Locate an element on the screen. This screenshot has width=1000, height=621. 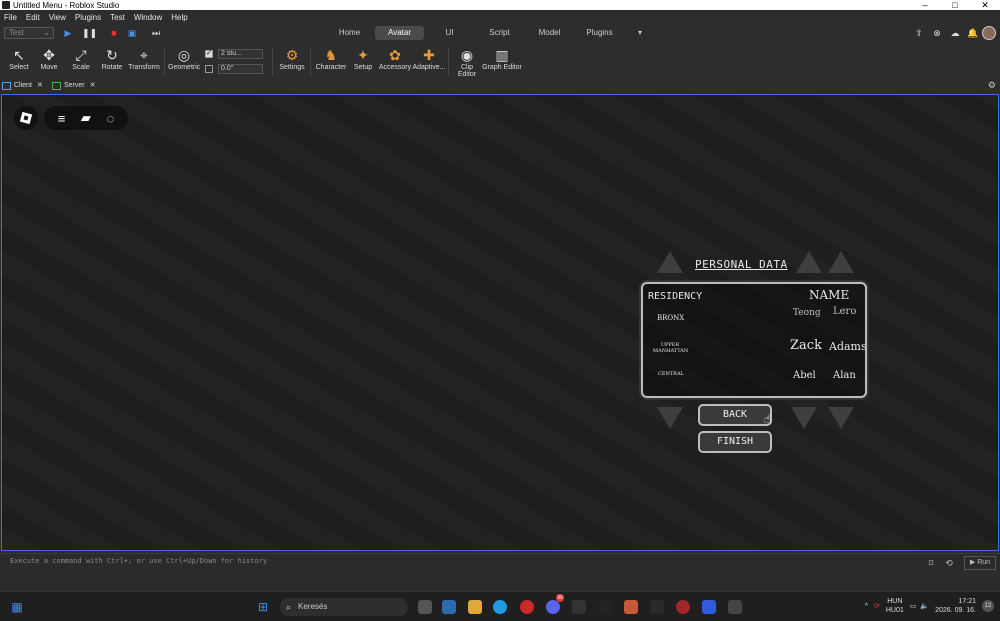
transform-tool: ⌖ Transform is located at coordinates (144, 58).